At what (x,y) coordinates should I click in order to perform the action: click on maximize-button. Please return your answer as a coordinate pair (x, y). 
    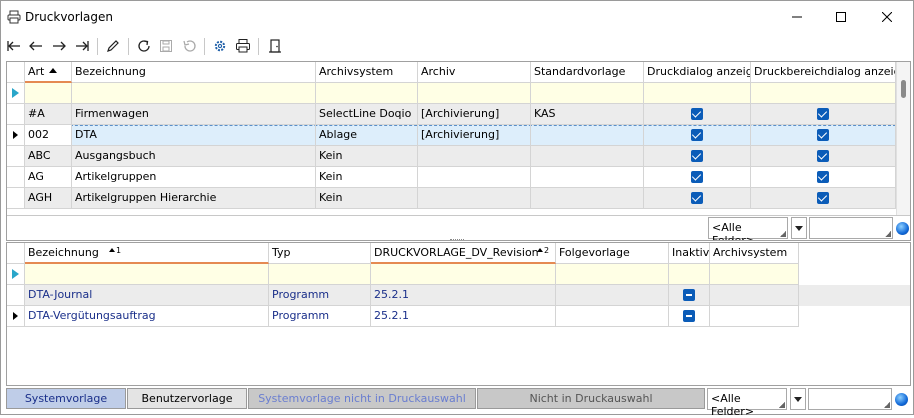
    Looking at the image, I should click on (841, 17).